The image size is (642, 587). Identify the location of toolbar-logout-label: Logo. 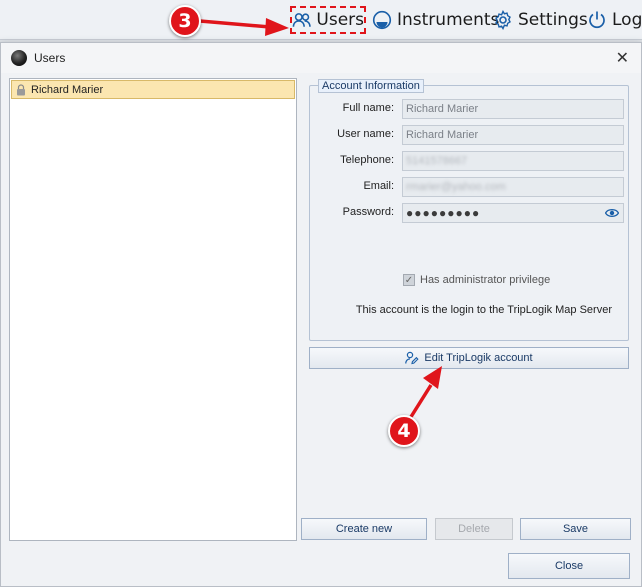
(627, 20).